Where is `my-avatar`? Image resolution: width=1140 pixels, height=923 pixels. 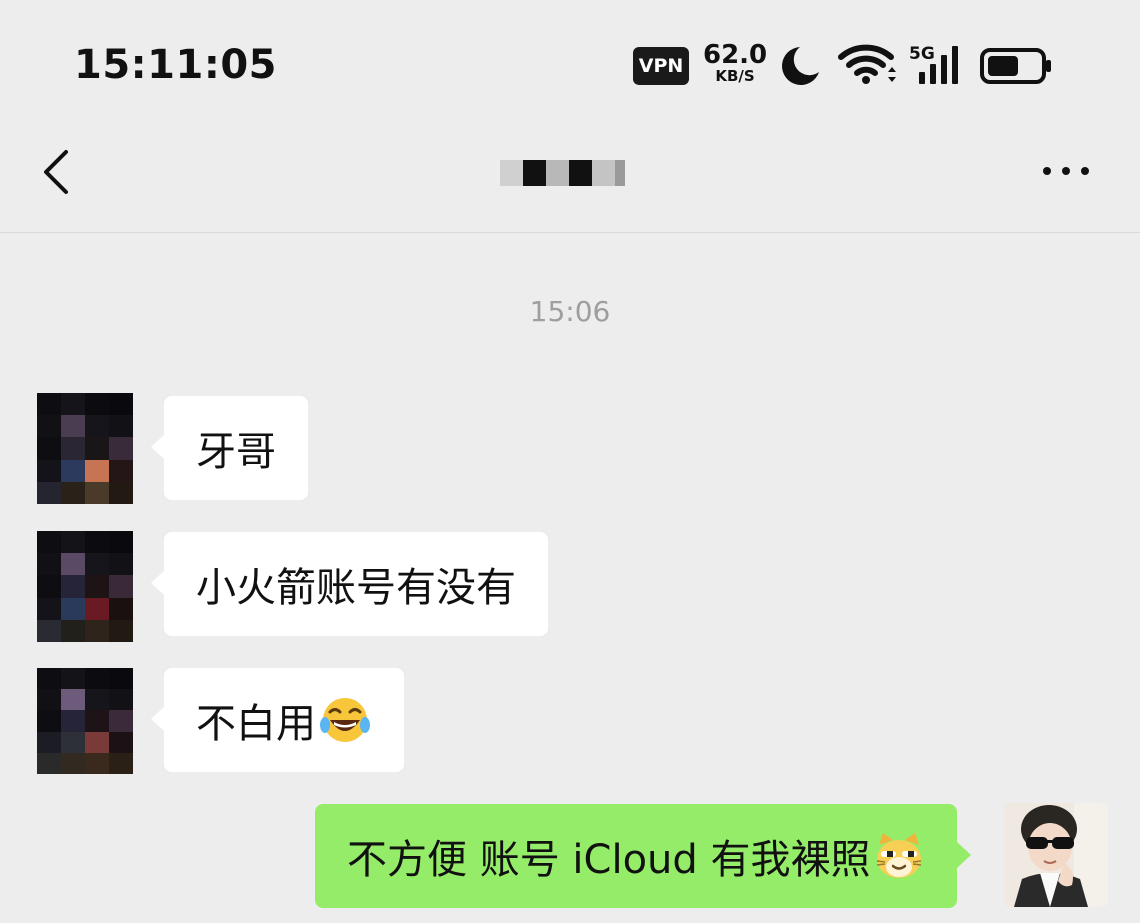 my-avatar is located at coordinates (1056, 855).